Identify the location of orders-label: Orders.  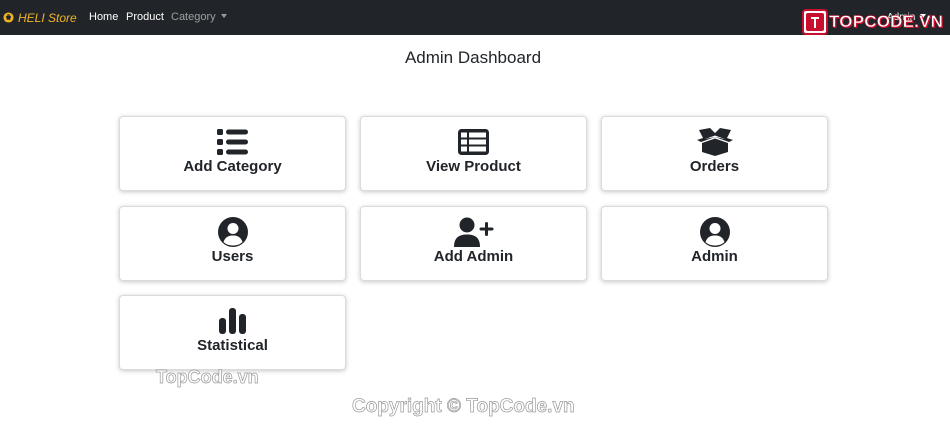
(714, 166).